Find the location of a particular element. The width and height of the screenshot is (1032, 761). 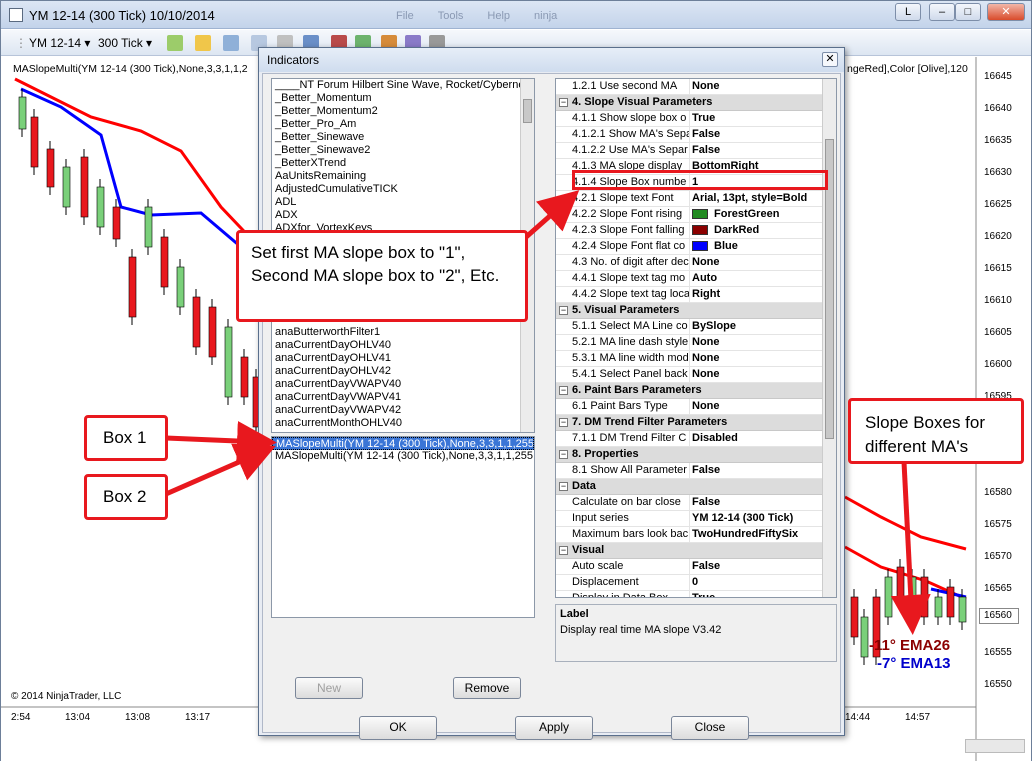

indicator-list-item: ADX is located at coordinates (403, 215).